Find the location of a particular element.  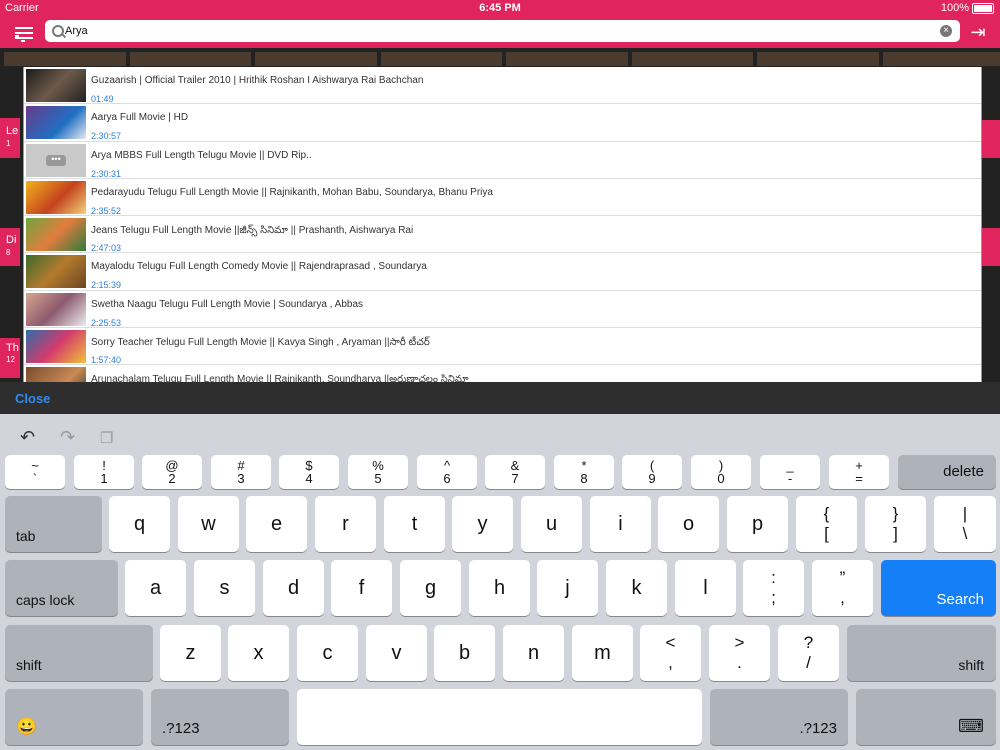

key-s: s is located at coordinates (224, 588).